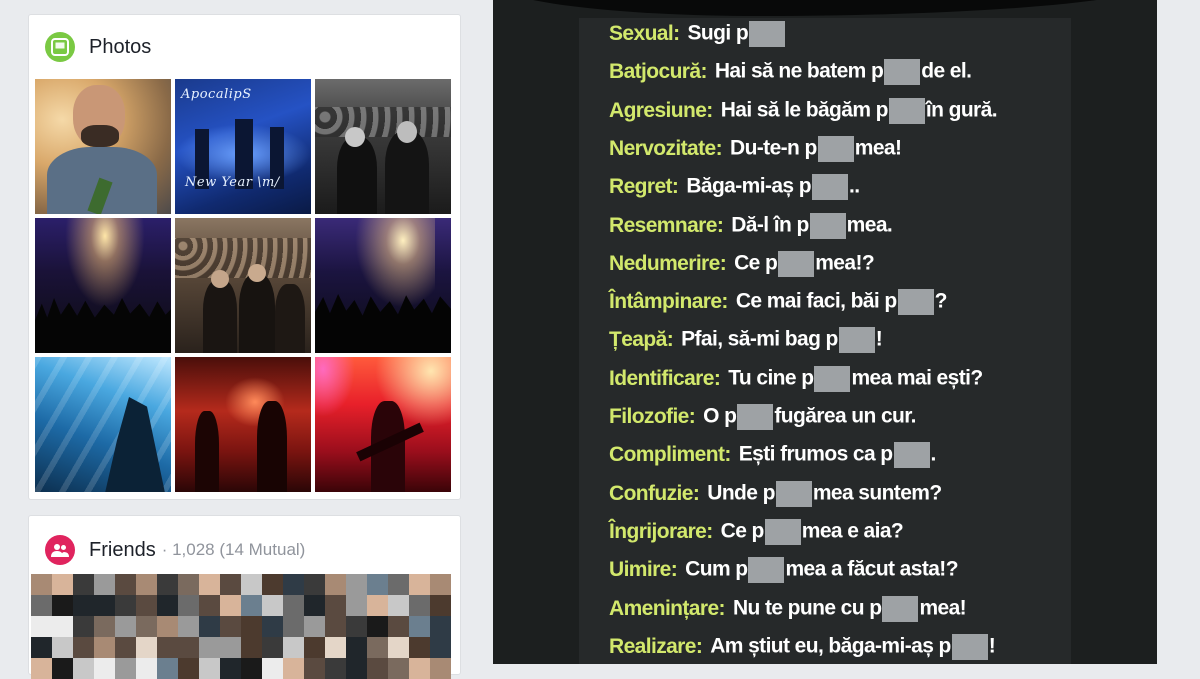  Describe the element at coordinates (824, 493) in the screenshot. I see `line-text: Unde p mea suntem?` at that location.